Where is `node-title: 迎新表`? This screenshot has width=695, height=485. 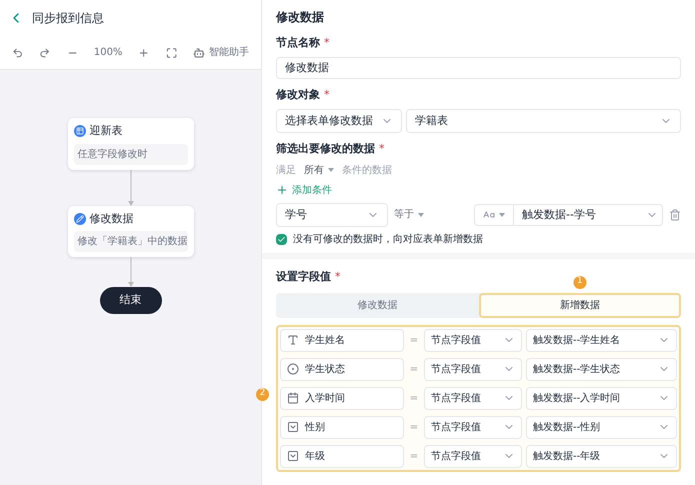 node-title: 迎新表 is located at coordinates (106, 131).